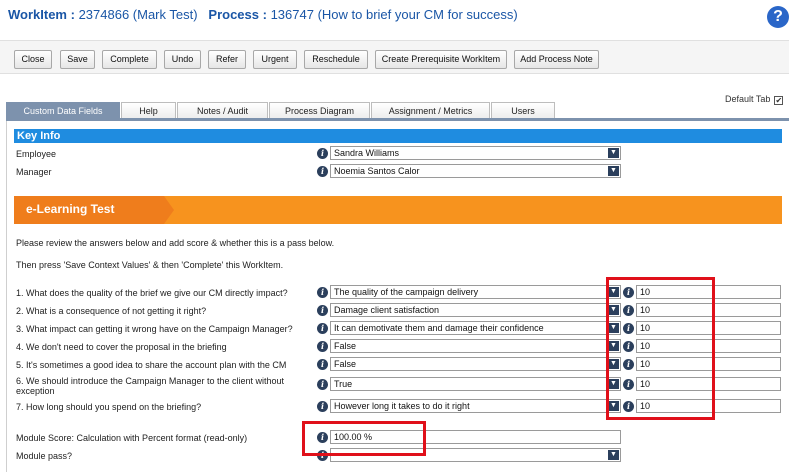 The image size is (789, 472). What do you see at coordinates (336, 59) in the screenshot?
I see `reschedule-button: Reschedule` at bounding box center [336, 59].